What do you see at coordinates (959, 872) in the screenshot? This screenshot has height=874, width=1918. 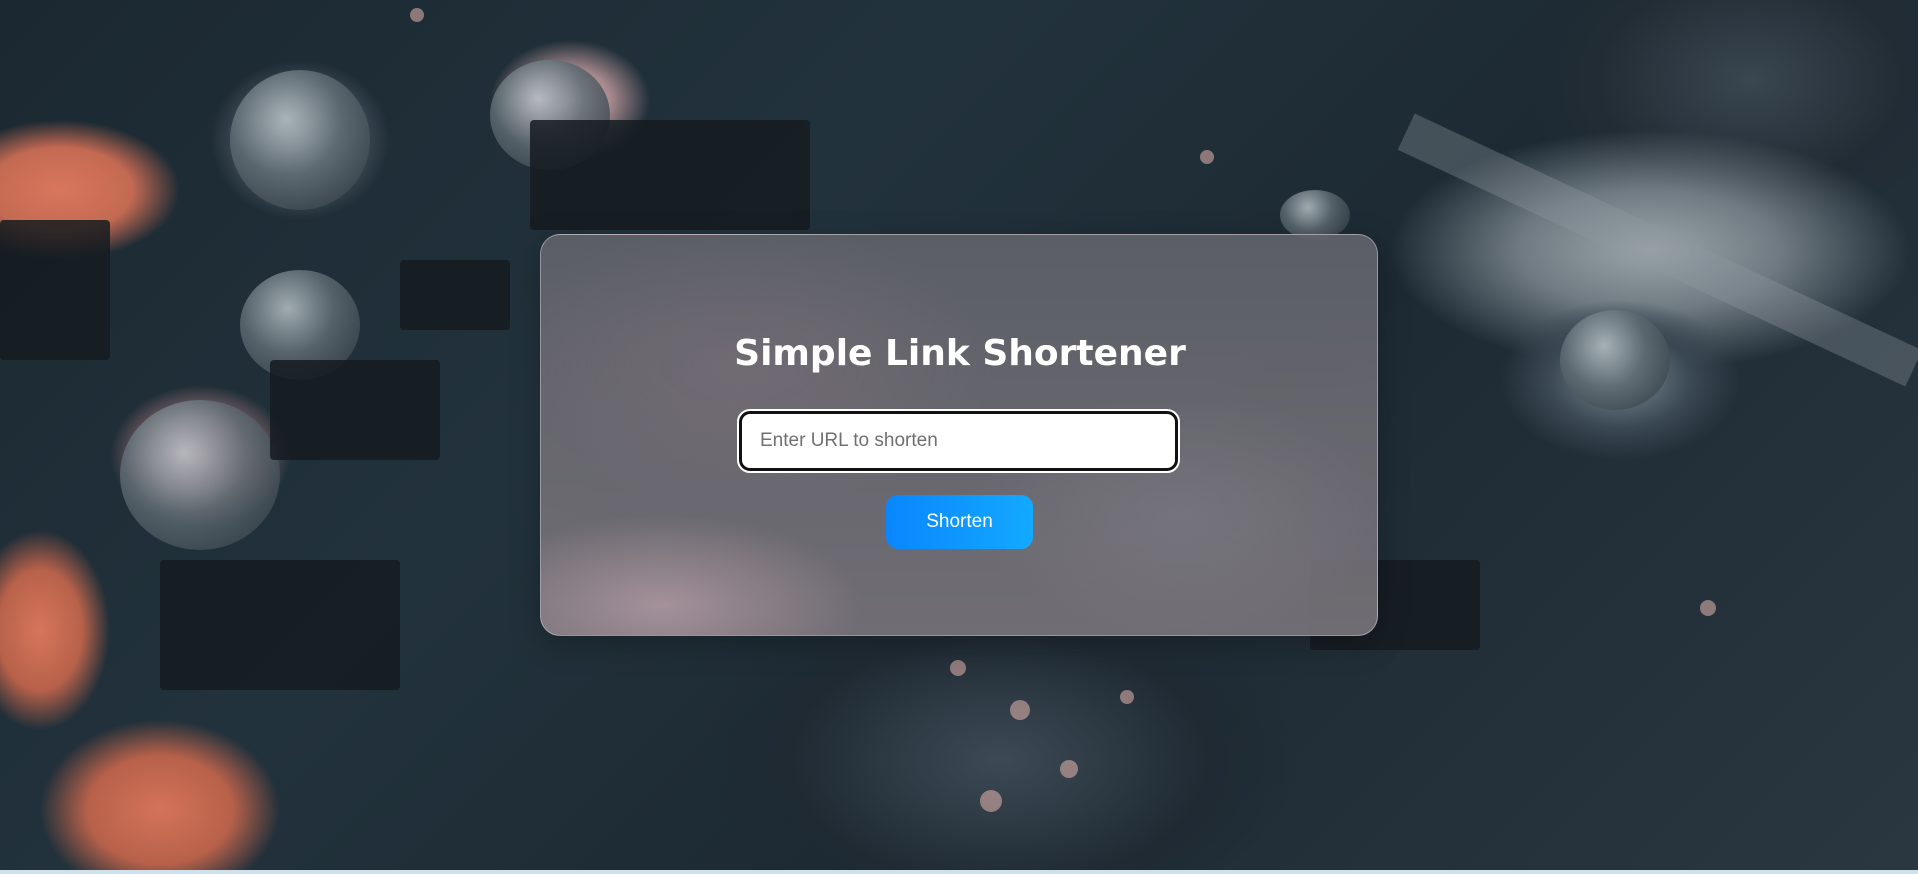 I see `bottom-edge` at bounding box center [959, 872].